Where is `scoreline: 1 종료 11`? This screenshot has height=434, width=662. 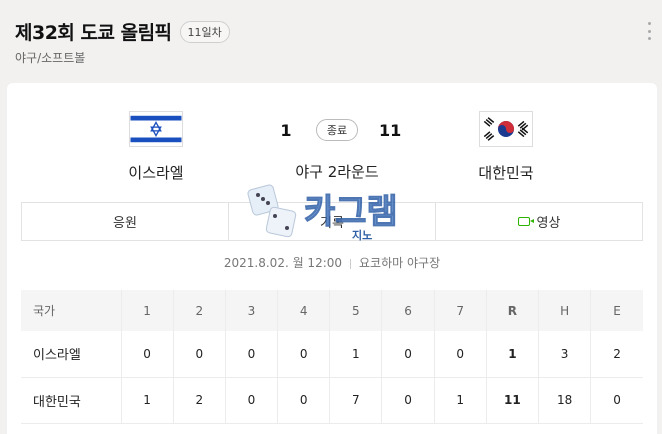 scoreline: 1 종료 11 is located at coordinates (339, 130).